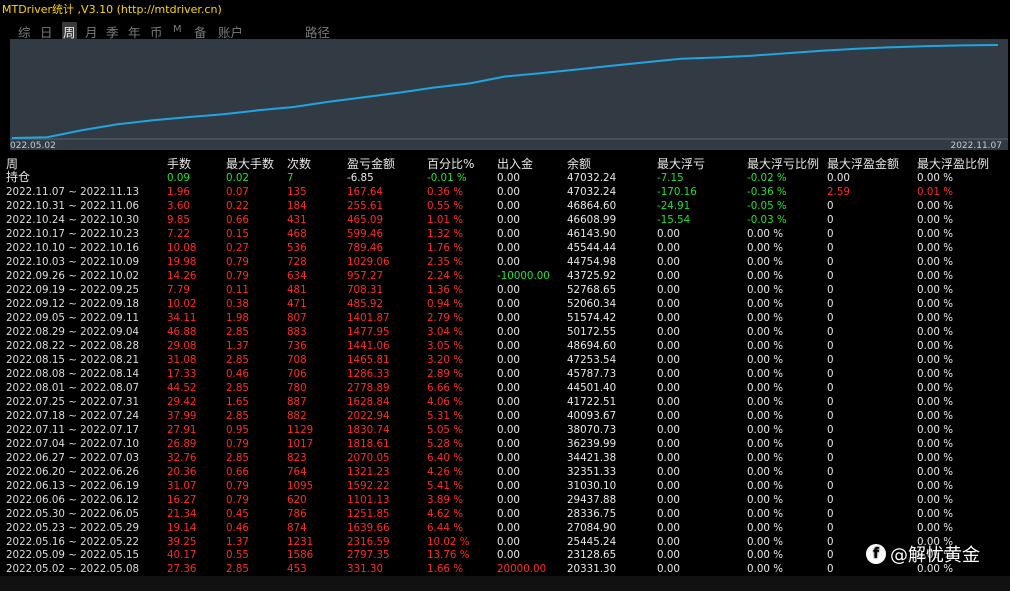 The height and width of the screenshot is (591, 1010). Describe the element at coordinates (237, 303) in the screenshot. I see `row-max_lots: 0.38` at that location.